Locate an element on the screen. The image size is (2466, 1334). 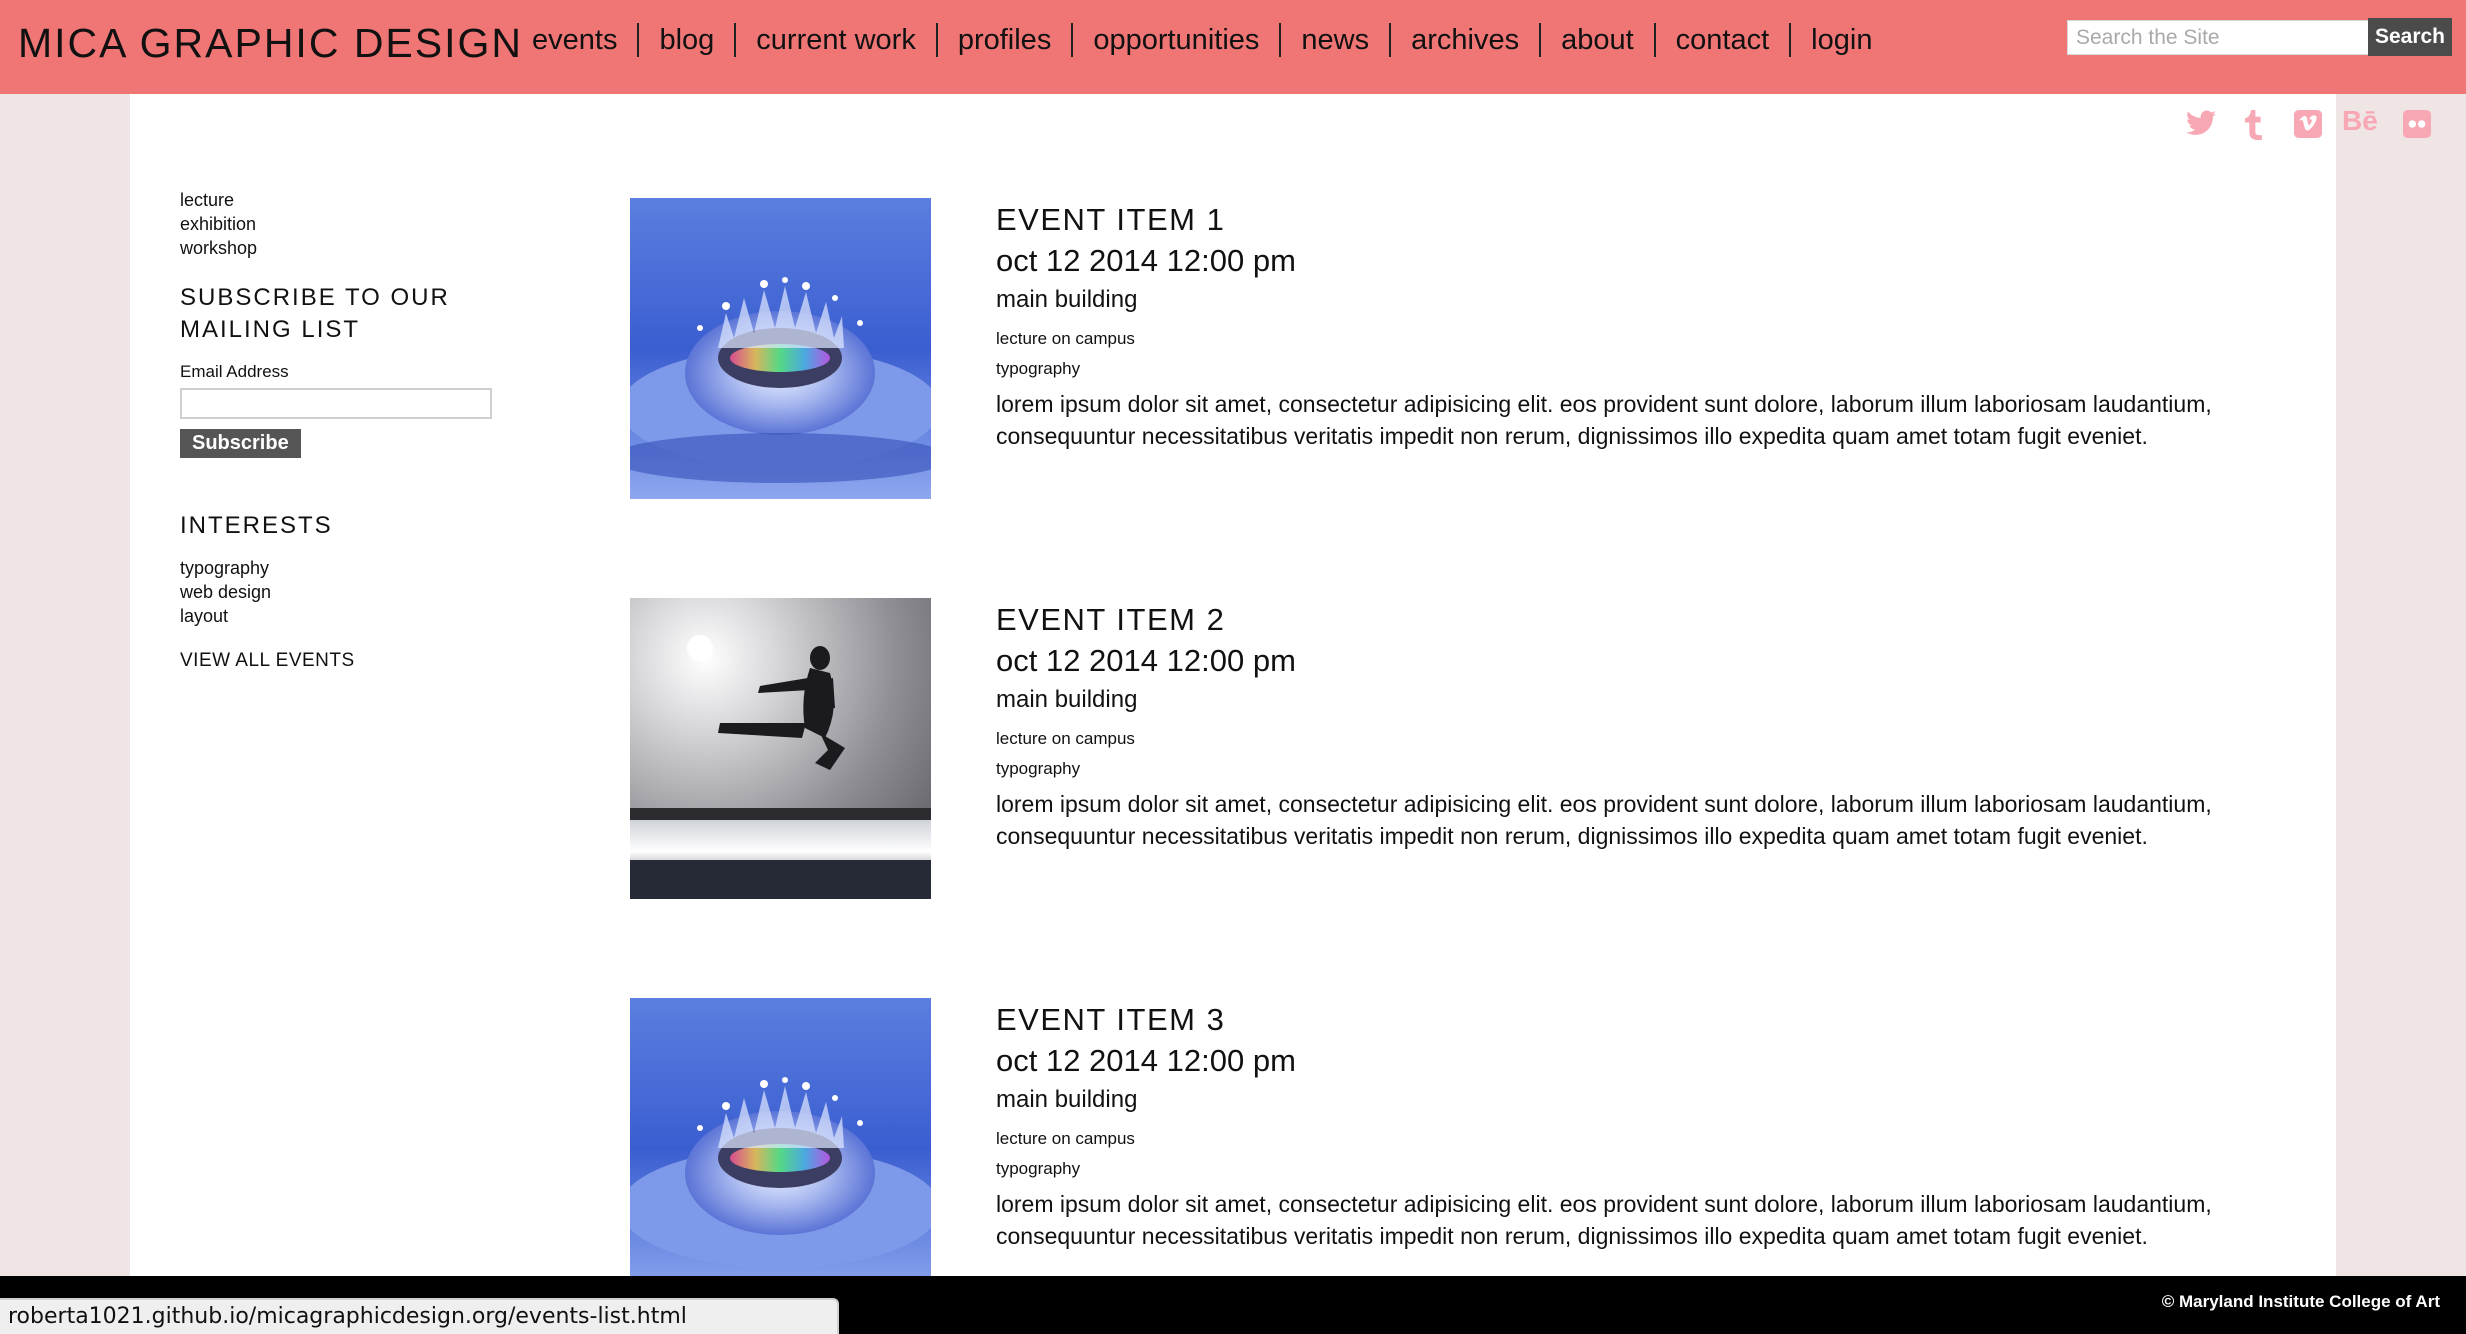
interest-layout: layout is located at coordinates (345, 616).